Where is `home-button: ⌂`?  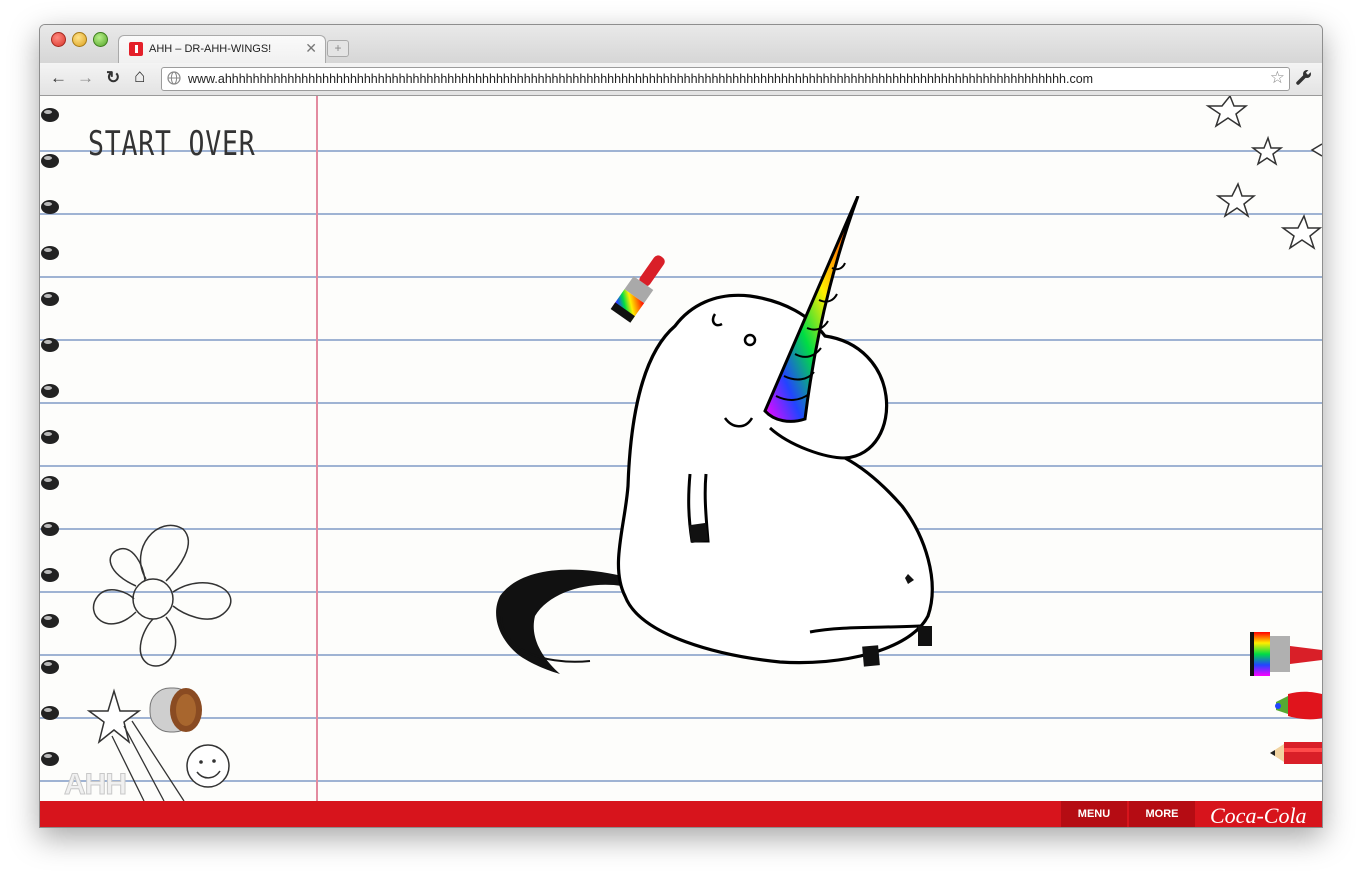 home-button: ⌂ is located at coordinates (139, 77).